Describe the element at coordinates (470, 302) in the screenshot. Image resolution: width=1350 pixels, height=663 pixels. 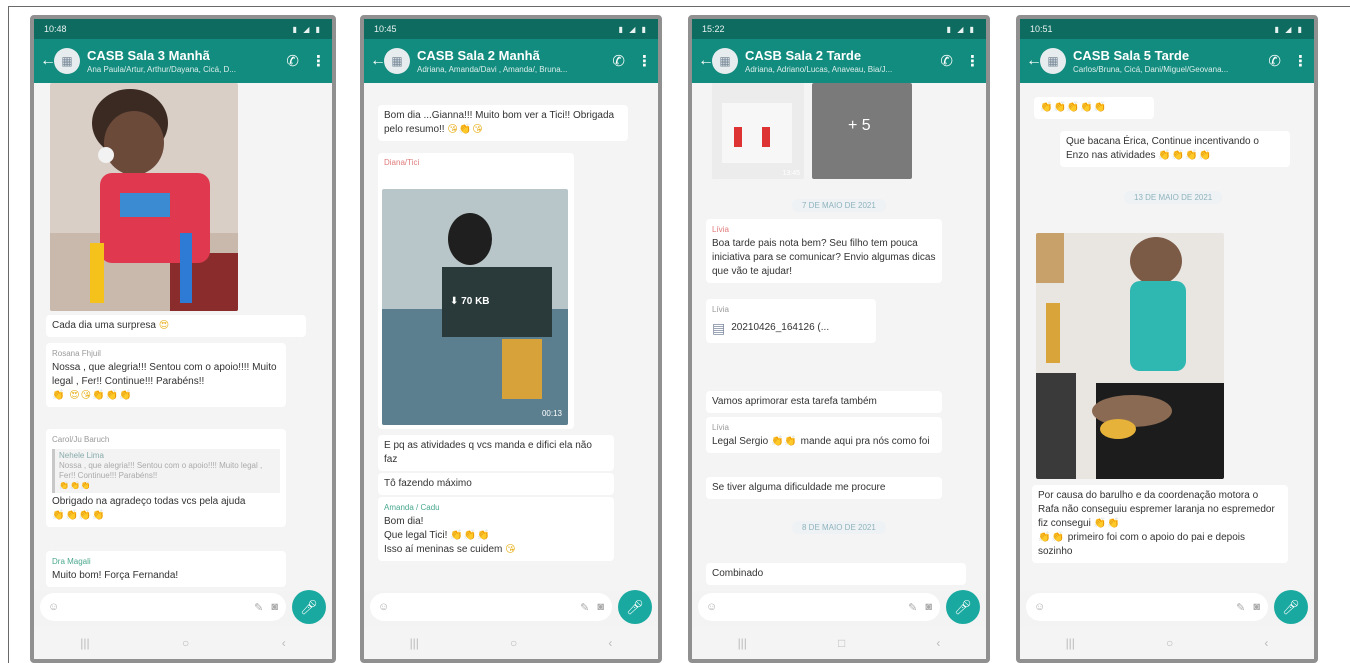
I see `video-download: ⬇ 70 KB` at that location.